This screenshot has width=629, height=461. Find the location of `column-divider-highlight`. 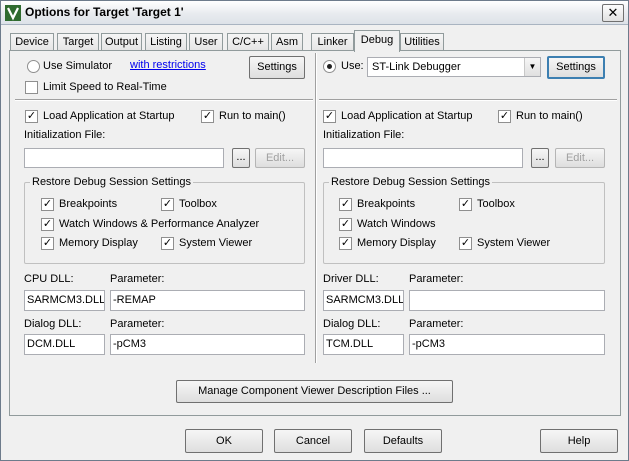

column-divider-highlight is located at coordinates (316, 208).